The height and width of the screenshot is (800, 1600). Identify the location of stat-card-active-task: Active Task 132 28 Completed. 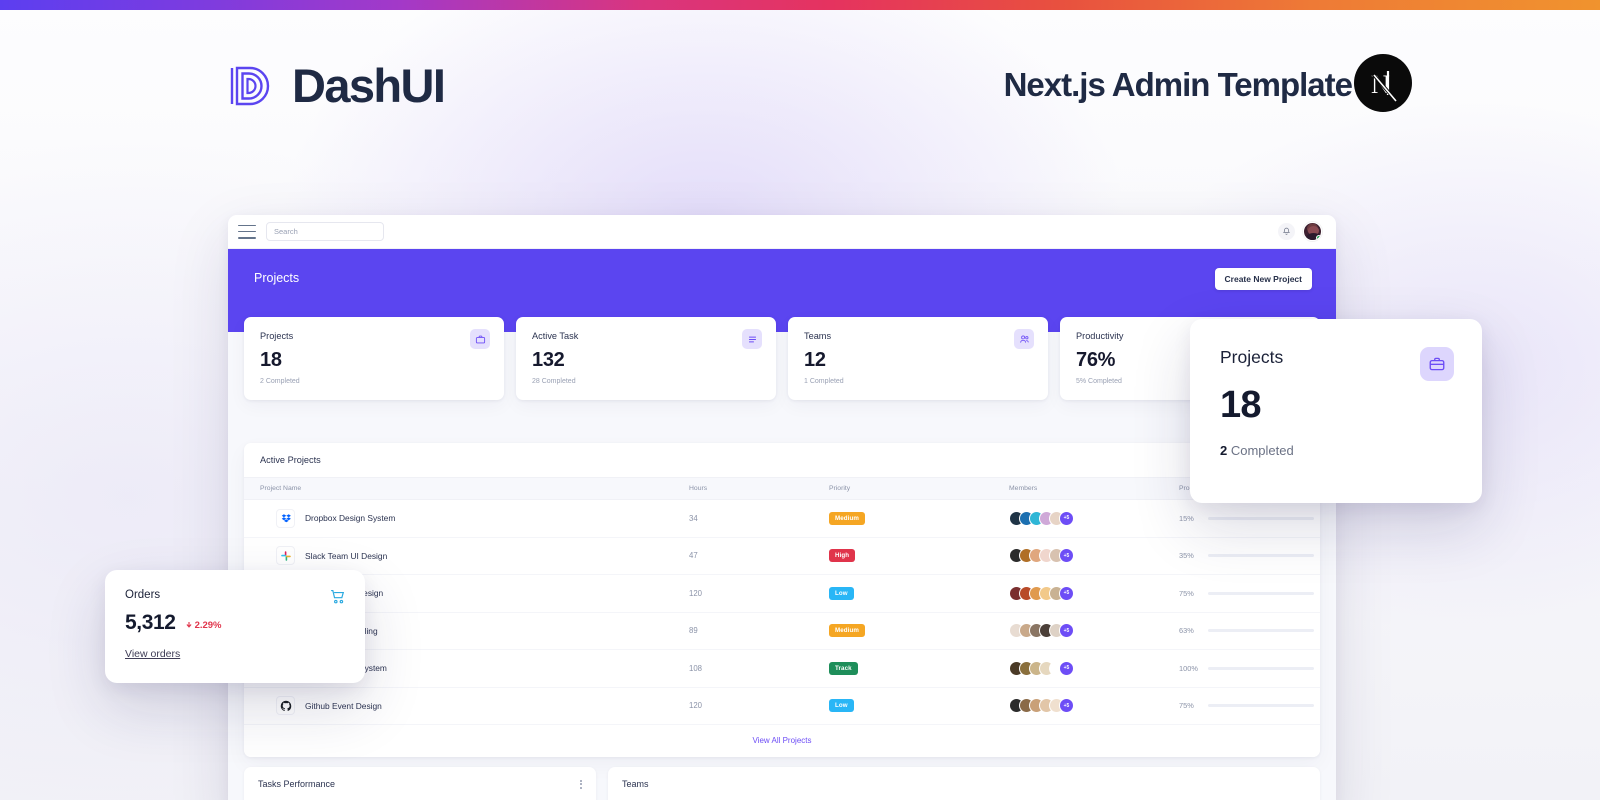
(646, 358).